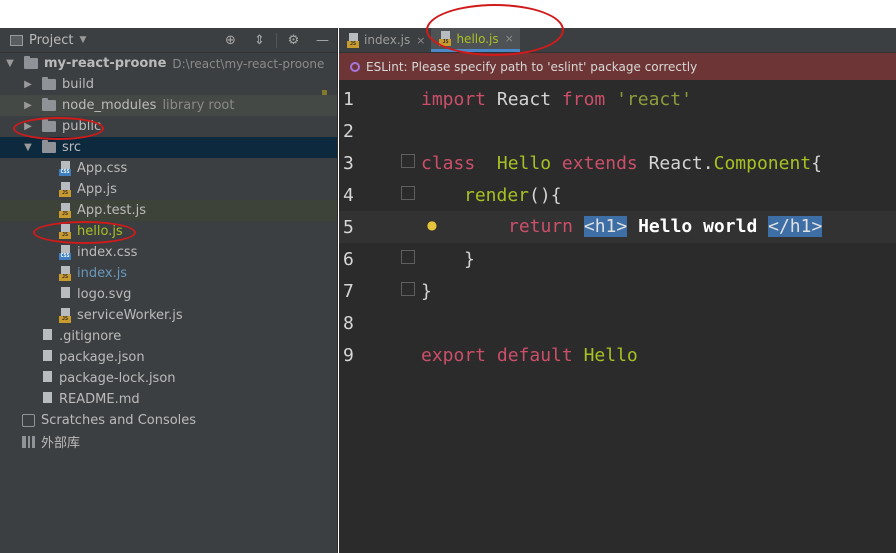 This screenshot has width=896, height=553. Describe the element at coordinates (276, 40) in the screenshot. I see `header-divider` at that location.